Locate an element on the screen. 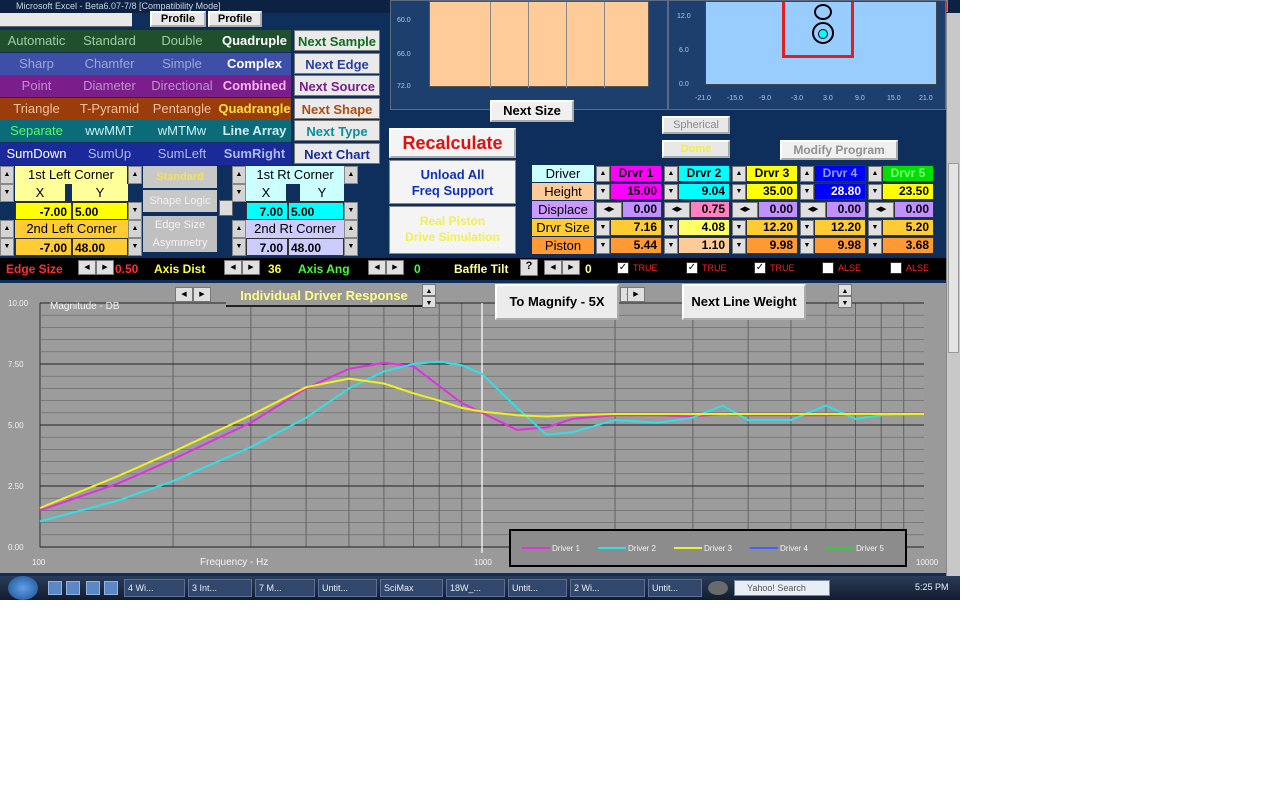  title-spin-down: ▼ is located at coordinates (429, 302).